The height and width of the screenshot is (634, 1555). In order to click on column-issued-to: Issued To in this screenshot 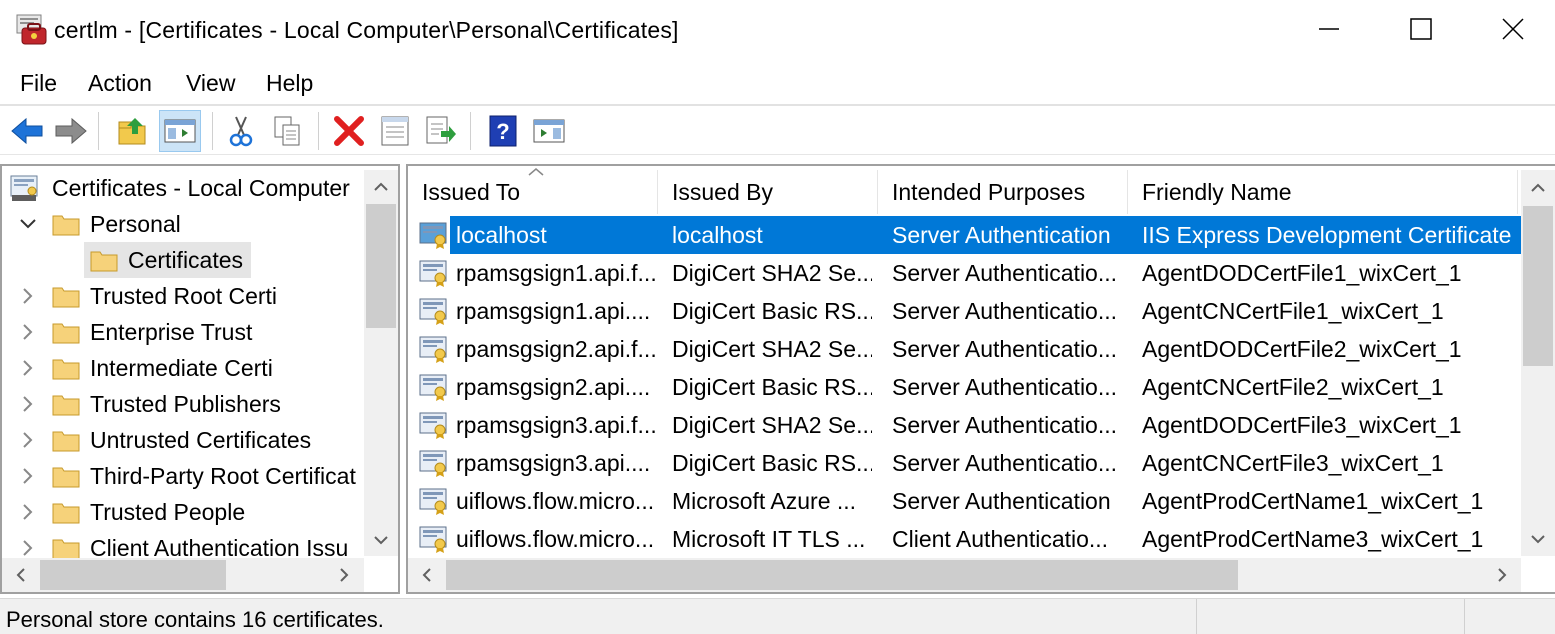, I will do `click(533, 192)`.